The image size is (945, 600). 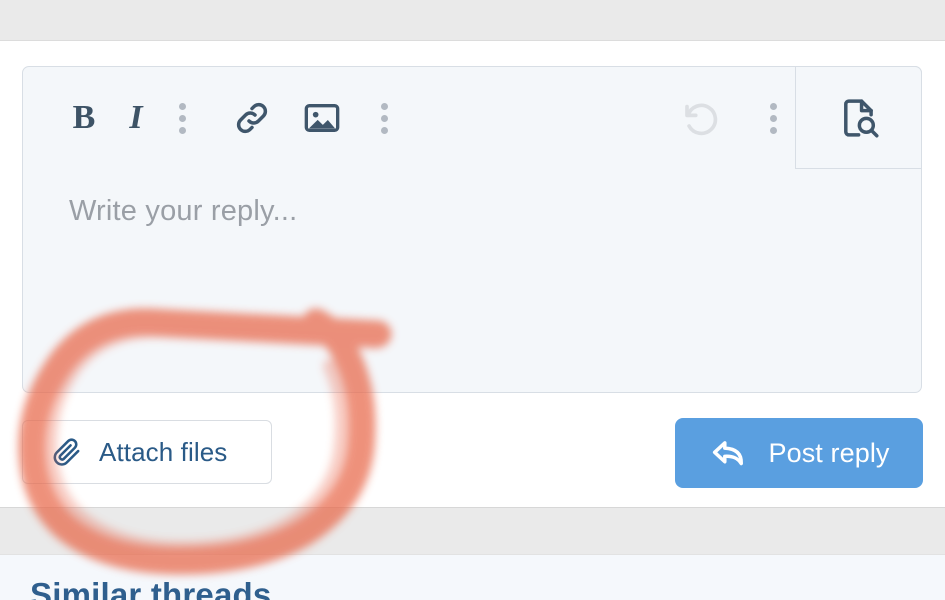 What do you see at coordinates (151, 588) in the screenshot?
I see `similar-threads-title: Similar threads` at bounding box center [151, 588].